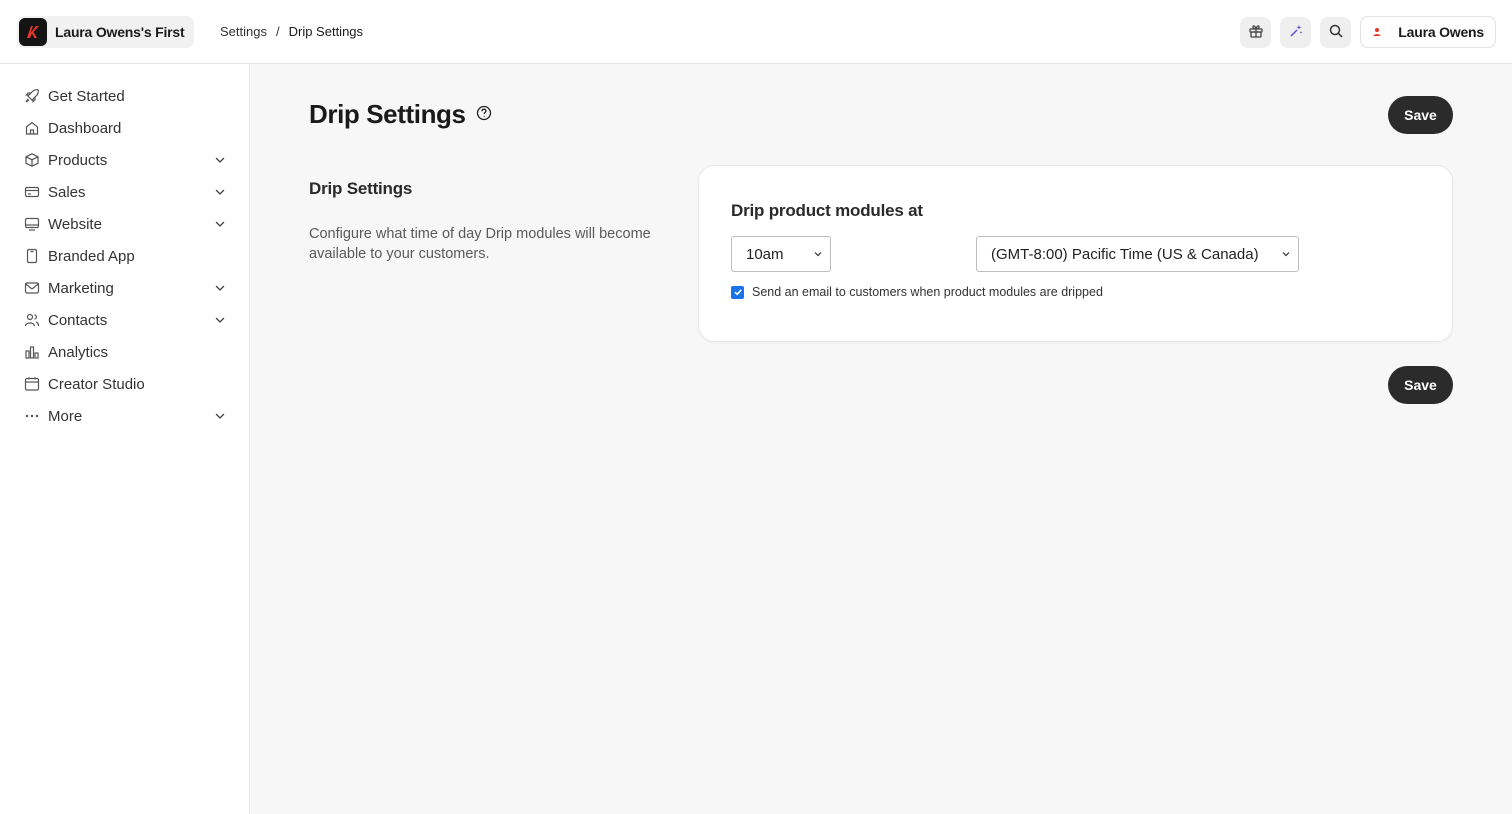 This screenshot has height=814, width=1512. I want to click on sidebar-item-analytics: Analytics, so click(124, 352).